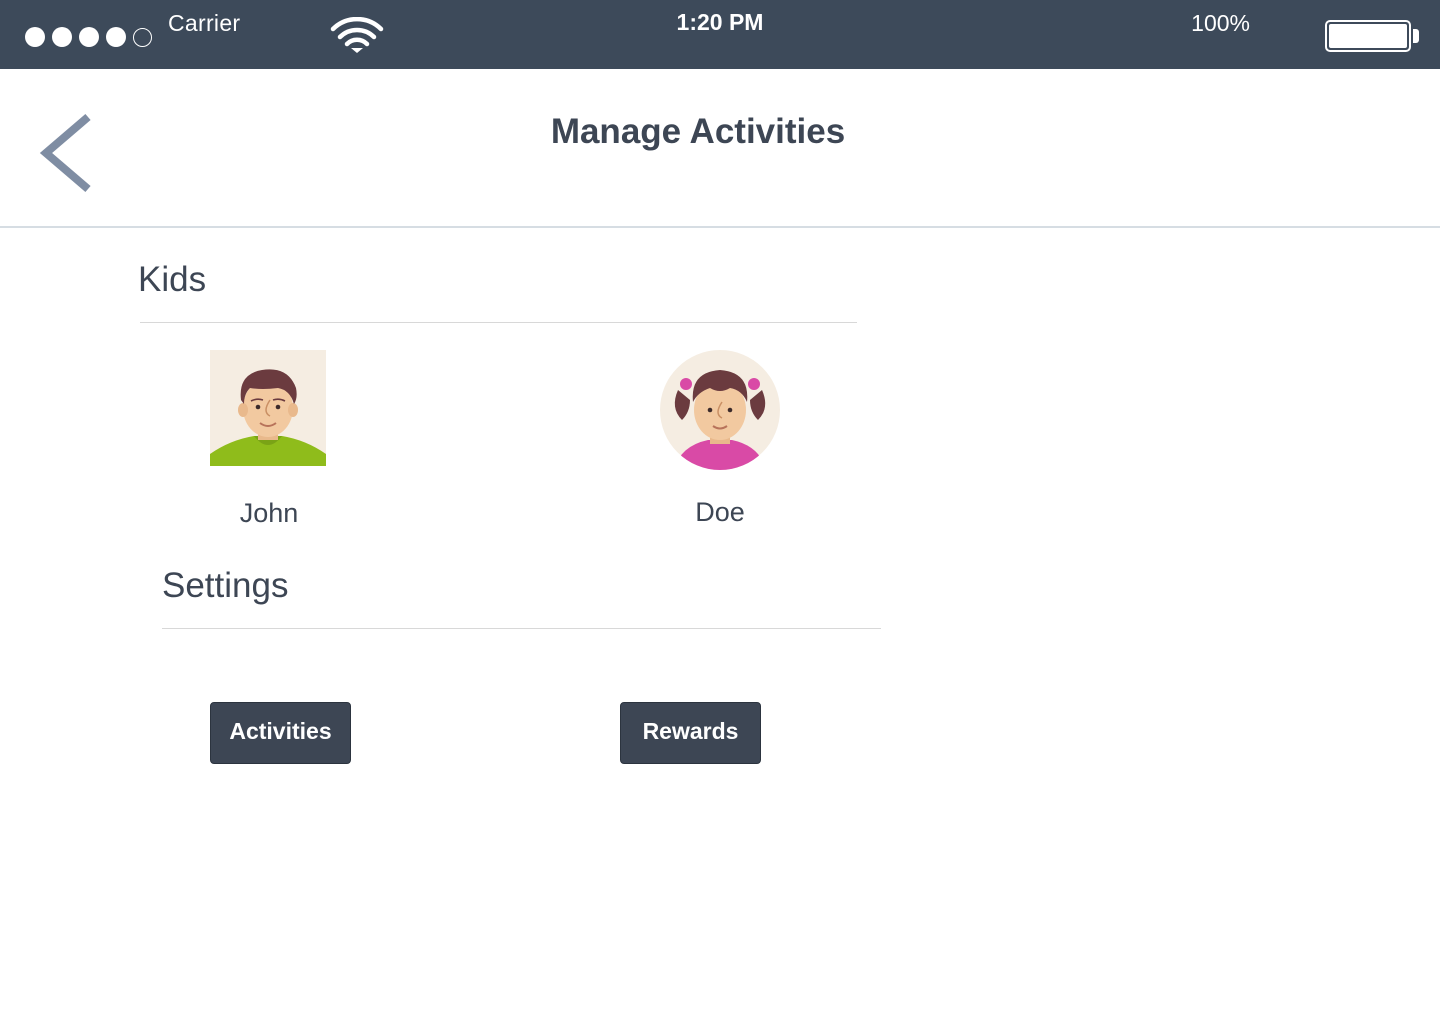 The height and width of the screenshot is (1024, 1440). I want to click on rewards-button: Rewards, so click(690, 733).